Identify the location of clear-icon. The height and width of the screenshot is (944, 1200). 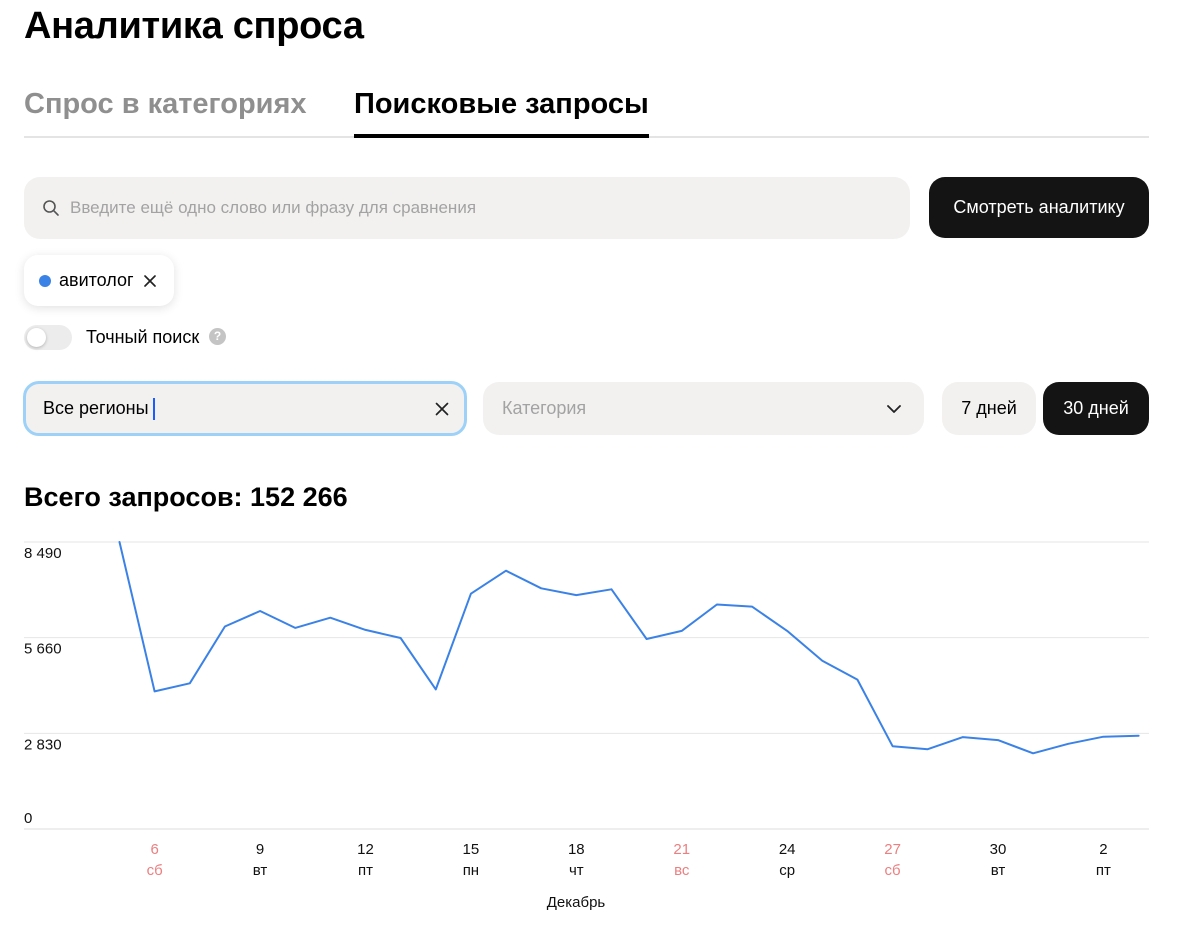
(442, 409).